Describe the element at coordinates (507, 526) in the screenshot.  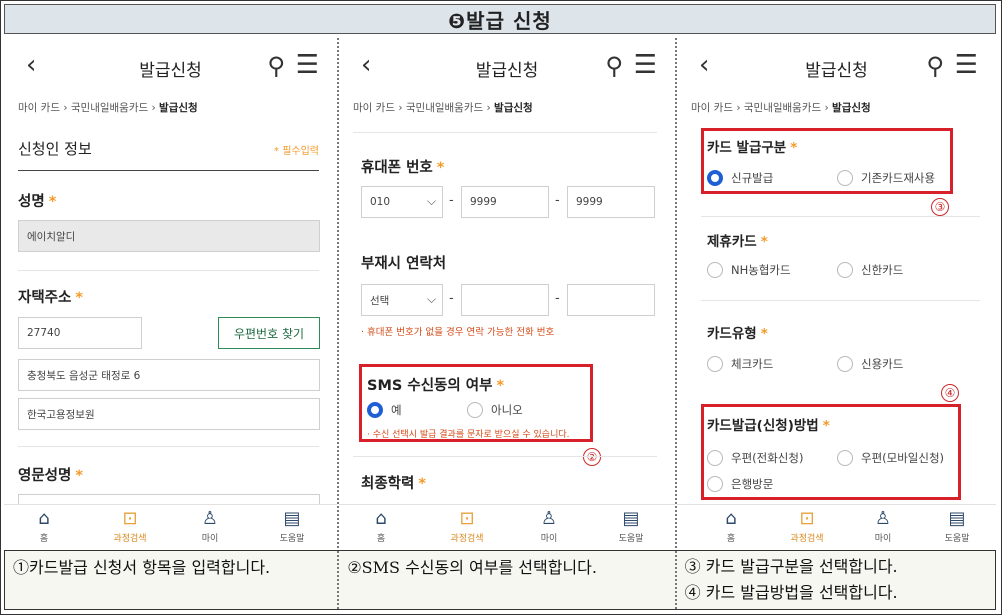
I see `bottom-nav: ⌂ 홈 ⊡ 과정검색 ♙ 마이 ▤ 도움말` at that location.